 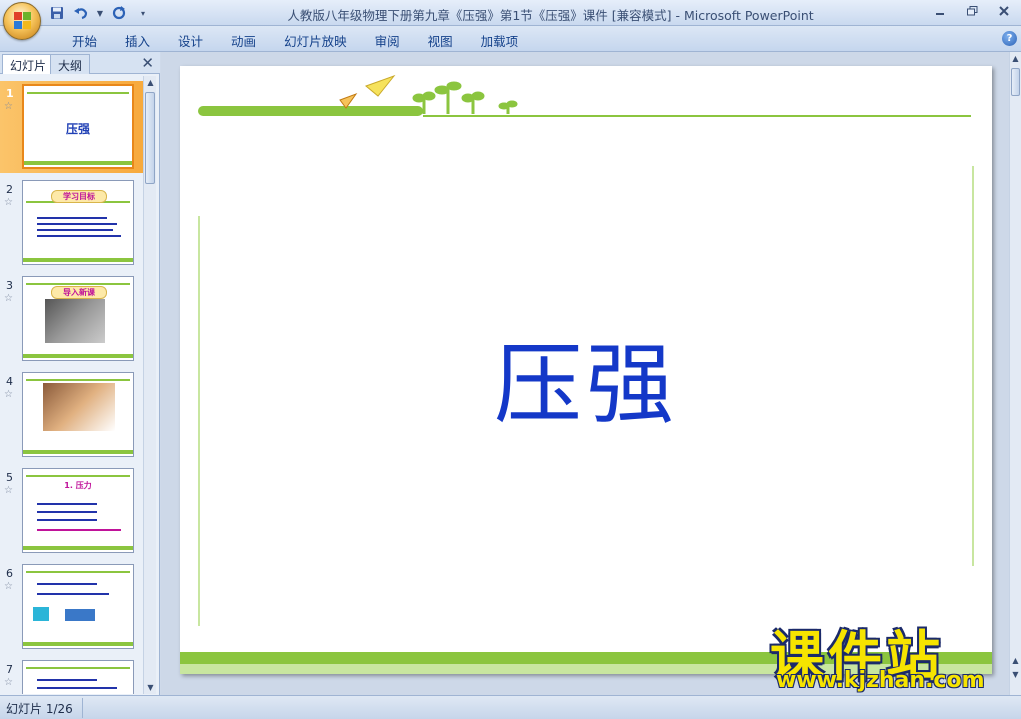 I want to click on window-controls, so click(x=972, y=11).